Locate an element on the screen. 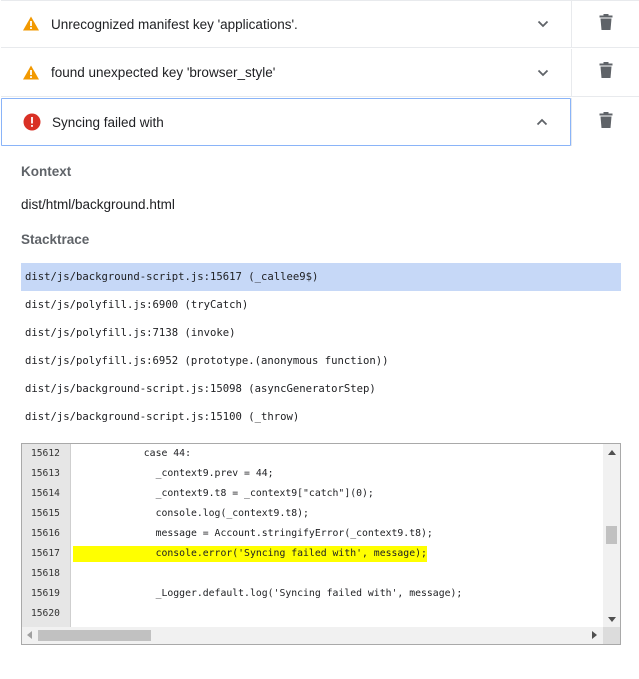 Image resolution: width=639 pixels, height=679 pixels. error-message: Syncing failed with is located at coordinates (108, 122).